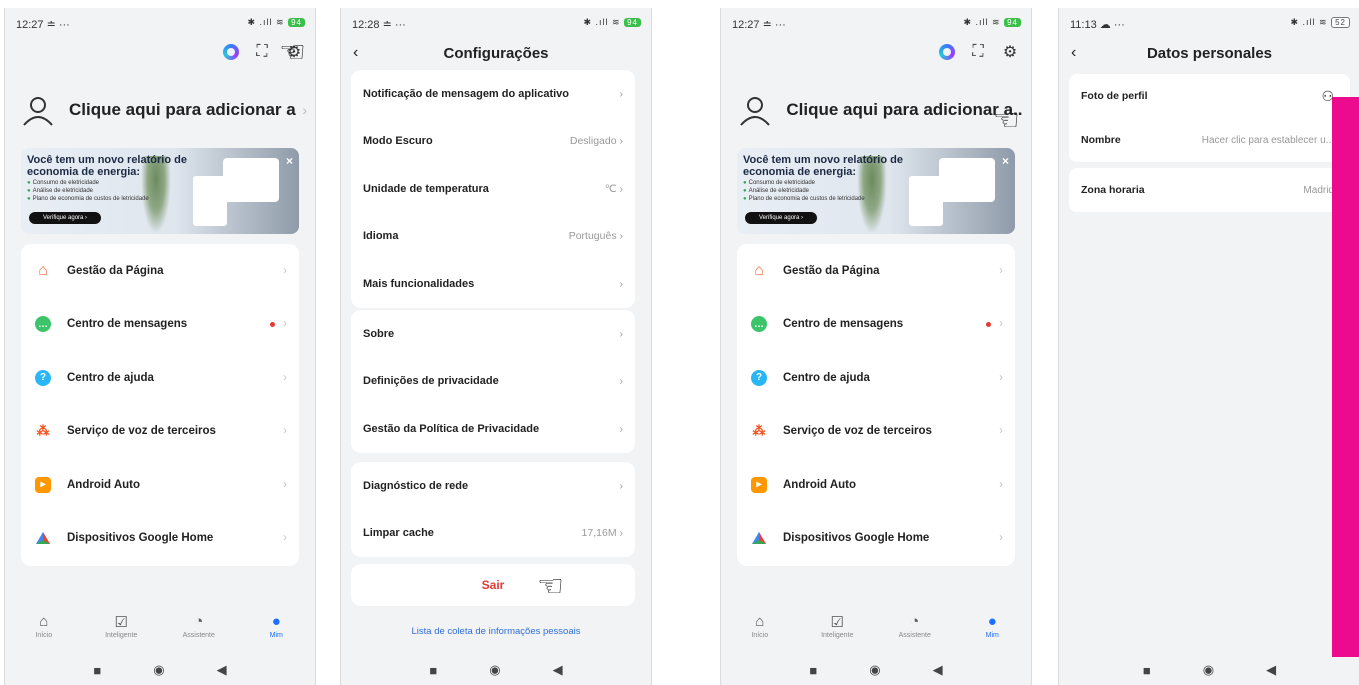 Image resolution: width=1359 pixels, height=685 pixels. Describe the element at coordinates (43, 538) in the screenshot. I see `google-home-icon` at that location.